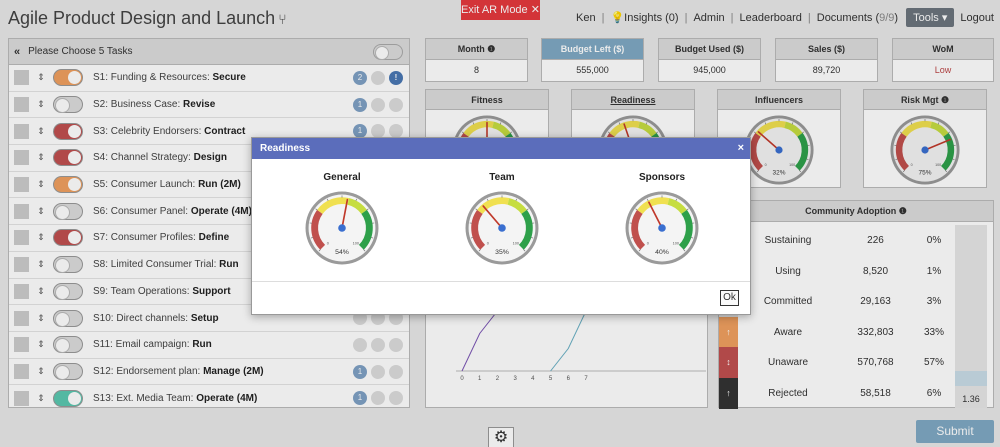  I want to click on gauge-title: Team, so click(502, 177).